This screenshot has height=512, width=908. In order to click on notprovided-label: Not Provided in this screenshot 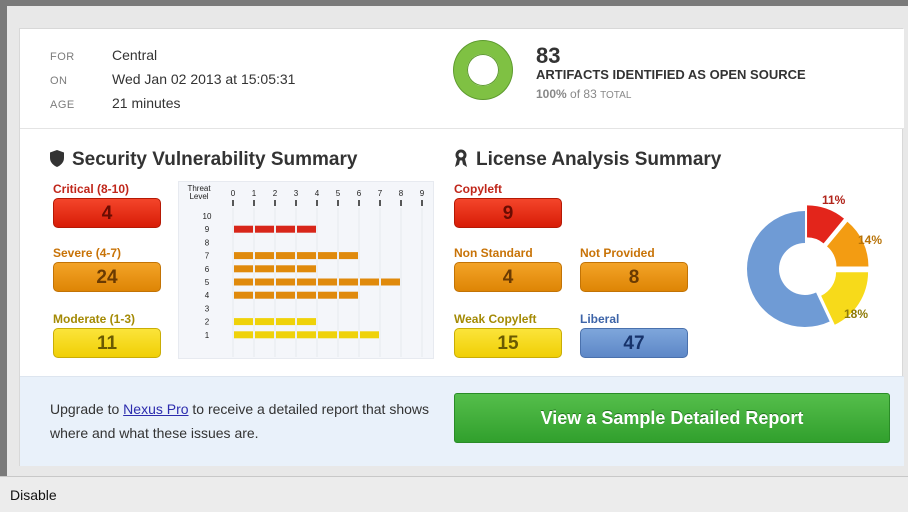, I will do `click(617, 253)`.